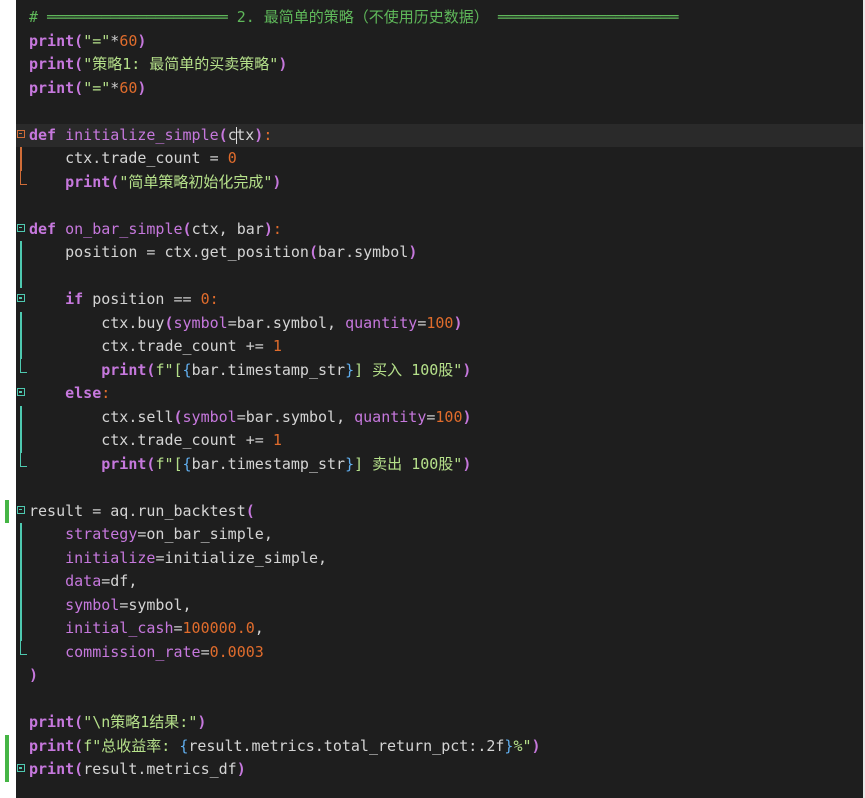 The height and width of the screenshot is (798, 865). What do you see at coordinates (439, 629) in the screenshot?
I see `code-line: initial_cash=100000.0,` at bounding box center [439, 629].